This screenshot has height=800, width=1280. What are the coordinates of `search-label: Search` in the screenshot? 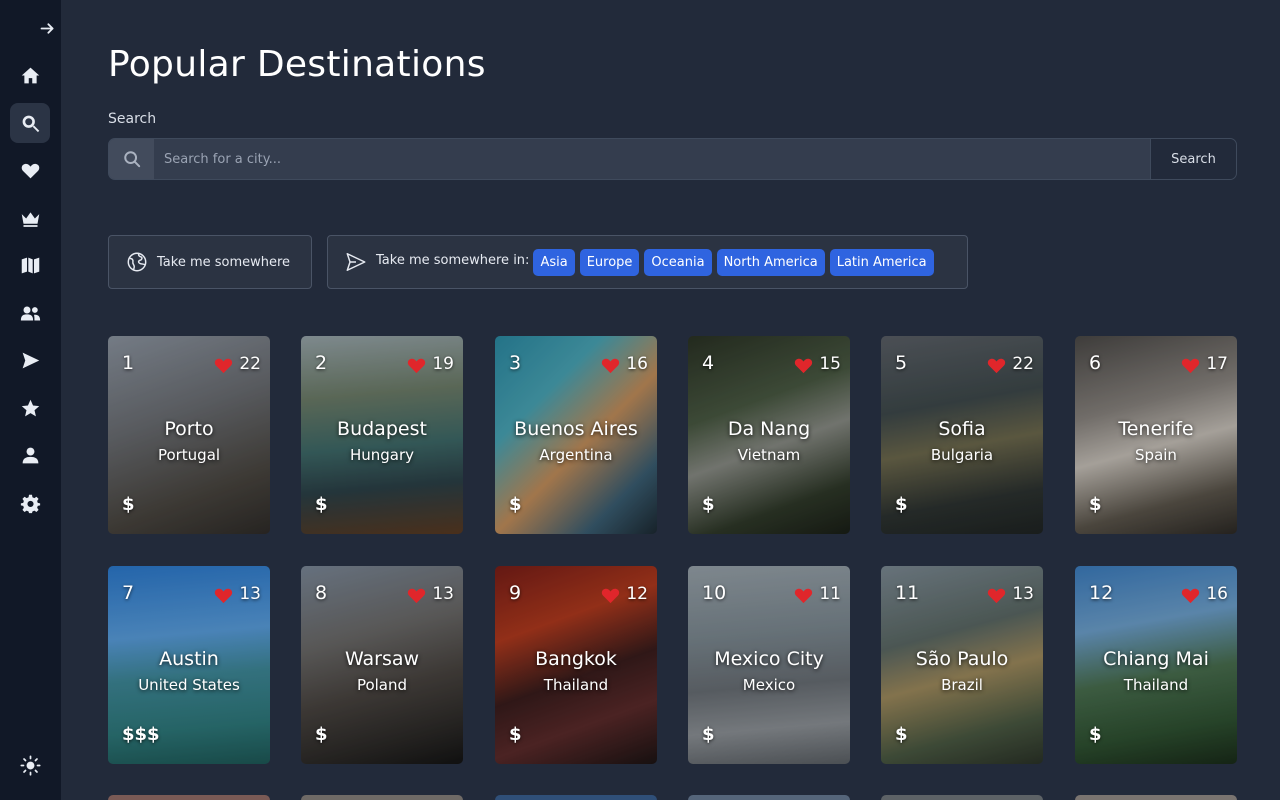 It's located at (132, 119).